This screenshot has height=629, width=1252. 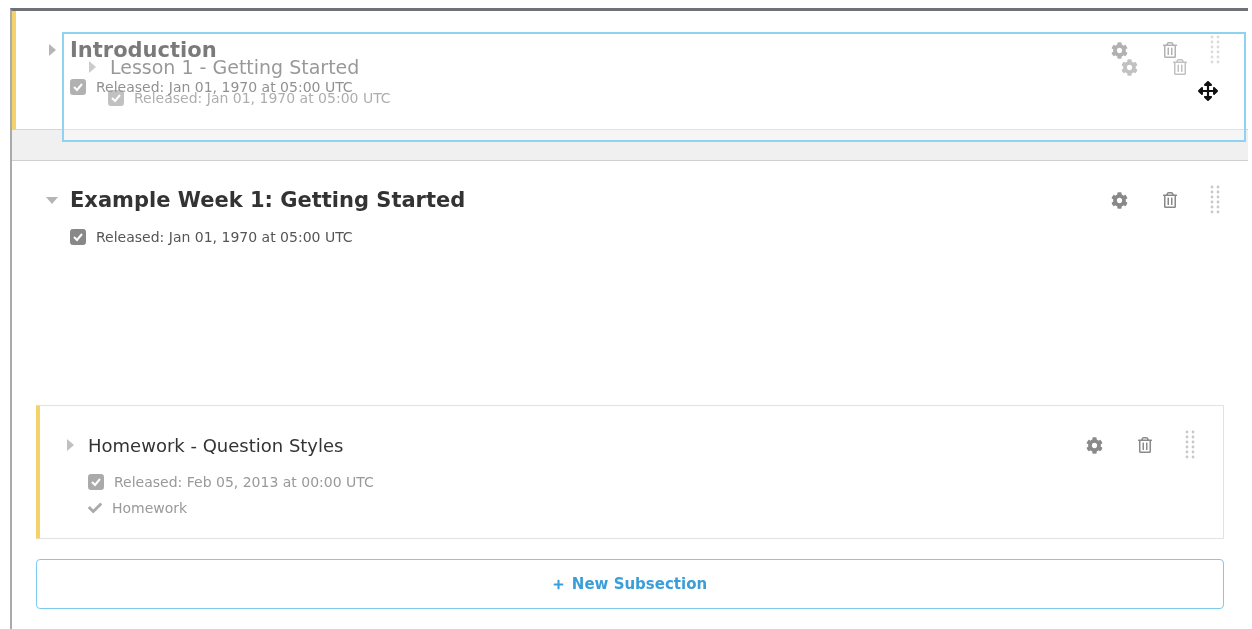 I want to click on plus-icon, so click(x=558, y=584).